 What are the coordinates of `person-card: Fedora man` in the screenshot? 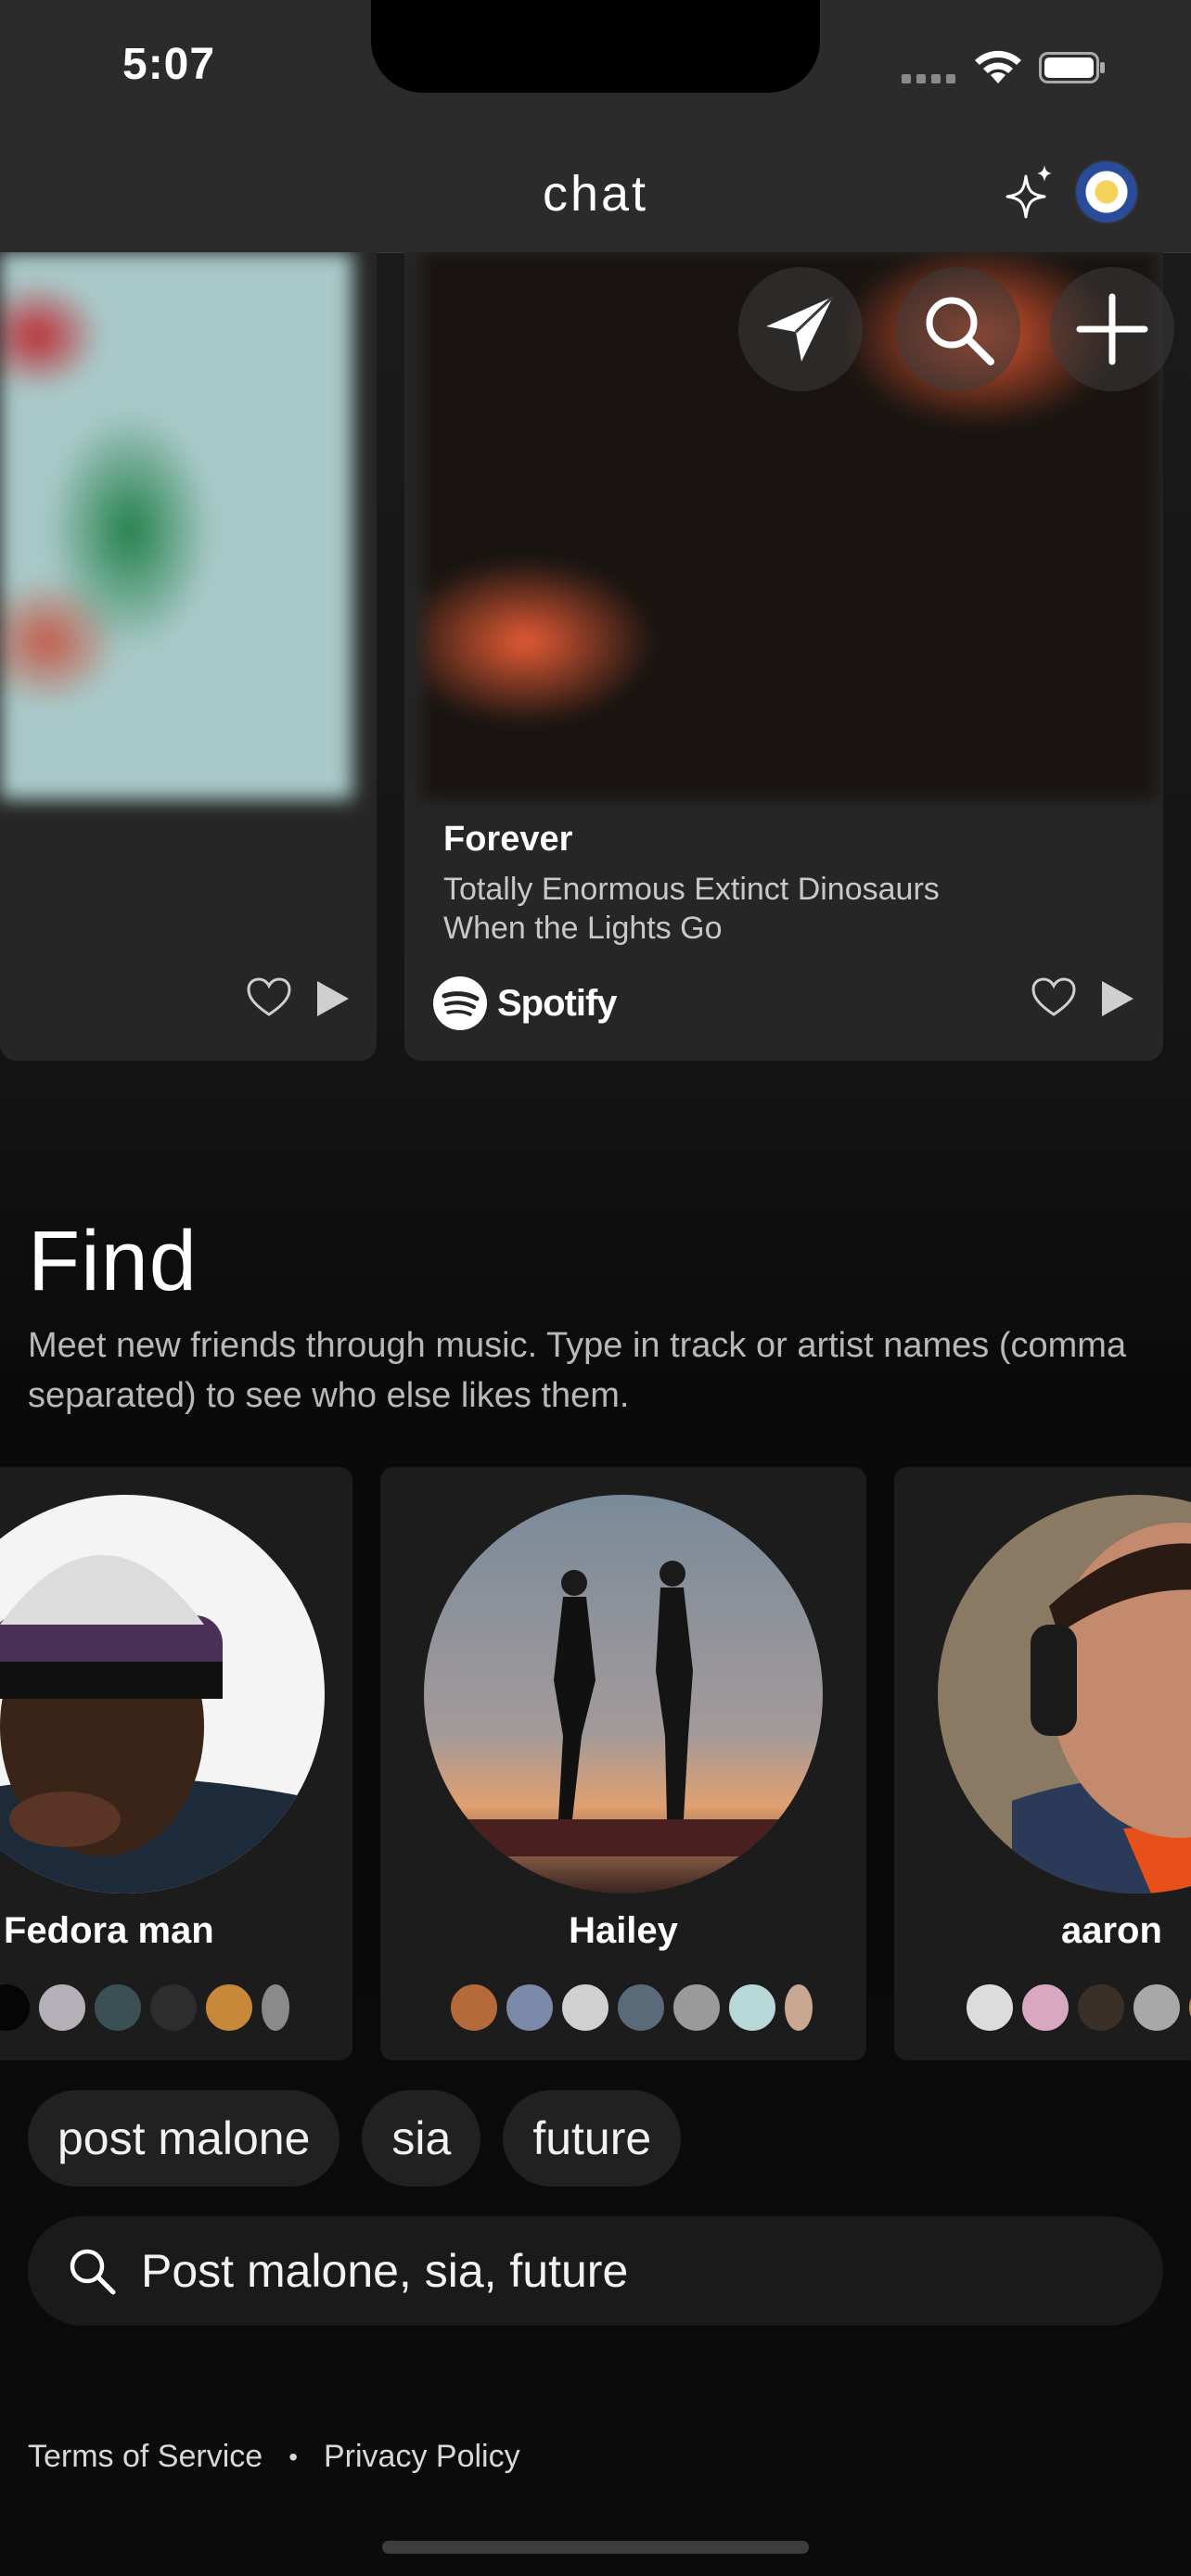 It's located at (176, 1763).